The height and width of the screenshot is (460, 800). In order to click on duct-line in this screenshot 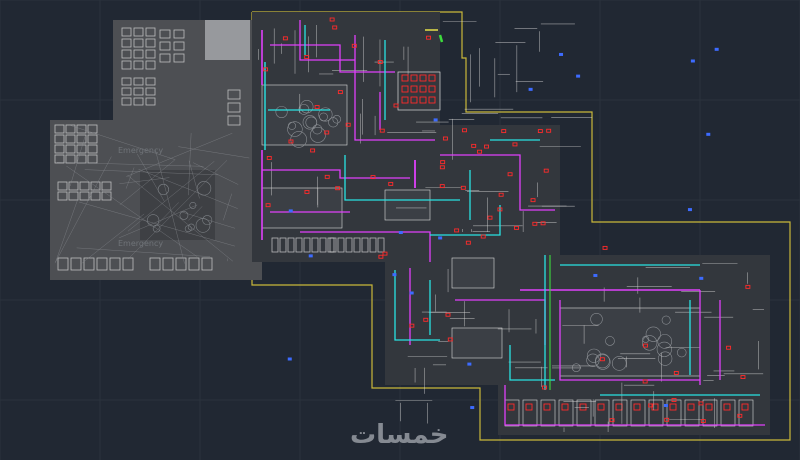, I will do `click(441, 38)`.